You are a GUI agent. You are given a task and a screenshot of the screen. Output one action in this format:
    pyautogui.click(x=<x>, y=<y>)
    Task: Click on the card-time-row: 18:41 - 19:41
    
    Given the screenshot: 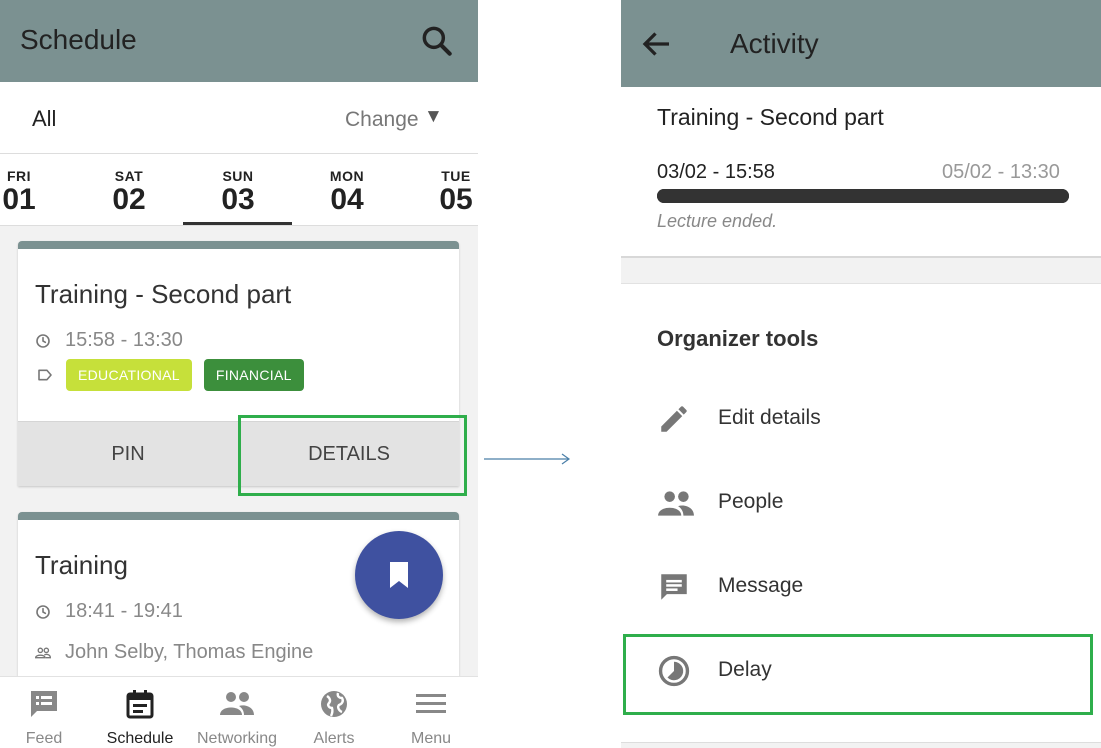 What is the action you would take?
    pyautogui.click(x=109, y=611)
    